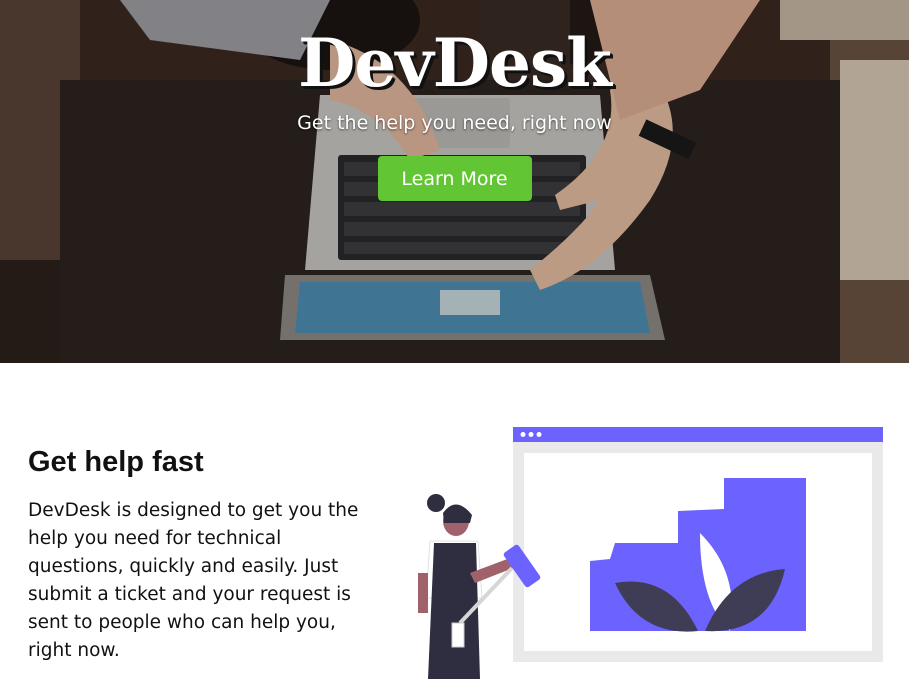  What do you see at coordinates (116, 462) in the screenshot?
I see `feature-title: Get help fast` at bounding box center [116, 462].